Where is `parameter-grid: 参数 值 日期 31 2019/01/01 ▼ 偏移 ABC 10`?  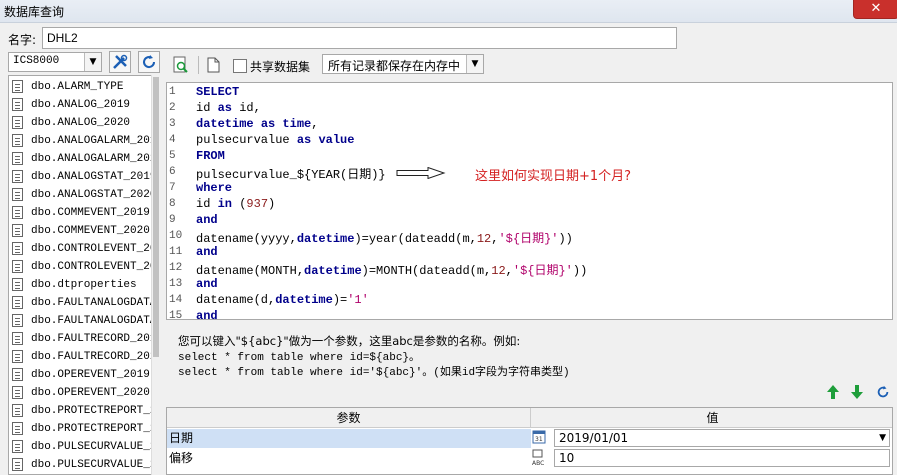
parameter-grid: 参数 值 日期 31 2019/01/01 ▼ 偏移 ABC 10 is located at coordinates (529, 441).